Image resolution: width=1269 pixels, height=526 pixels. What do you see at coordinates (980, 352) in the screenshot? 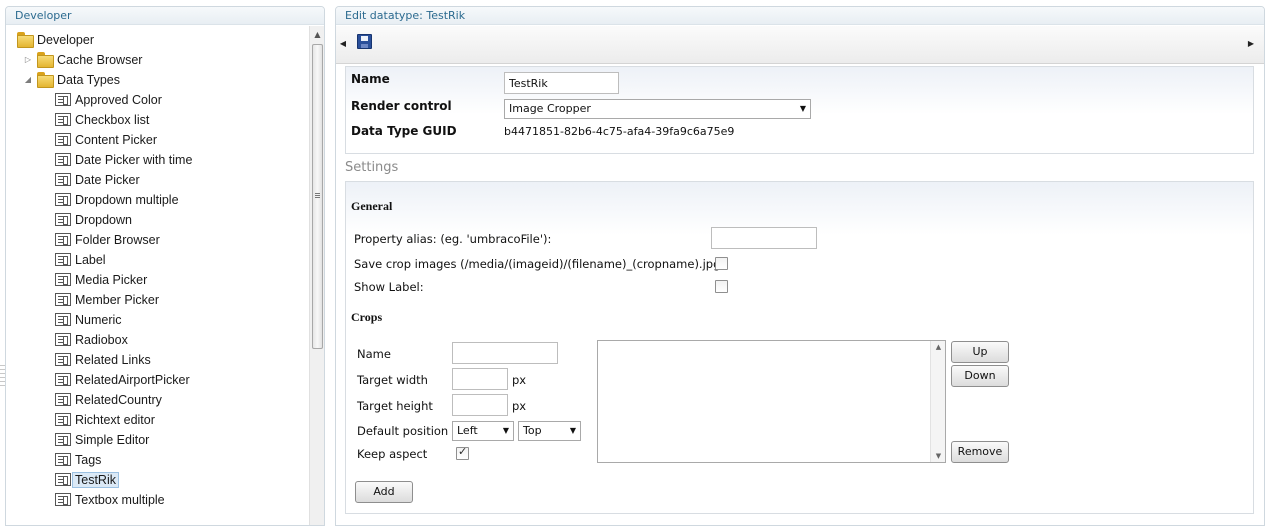
I see `crop-up-button: Up` at bounding box center [980, 352].